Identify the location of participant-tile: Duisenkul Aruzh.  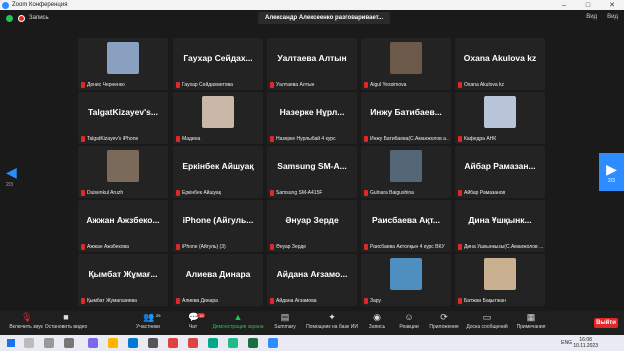
(123, 172).